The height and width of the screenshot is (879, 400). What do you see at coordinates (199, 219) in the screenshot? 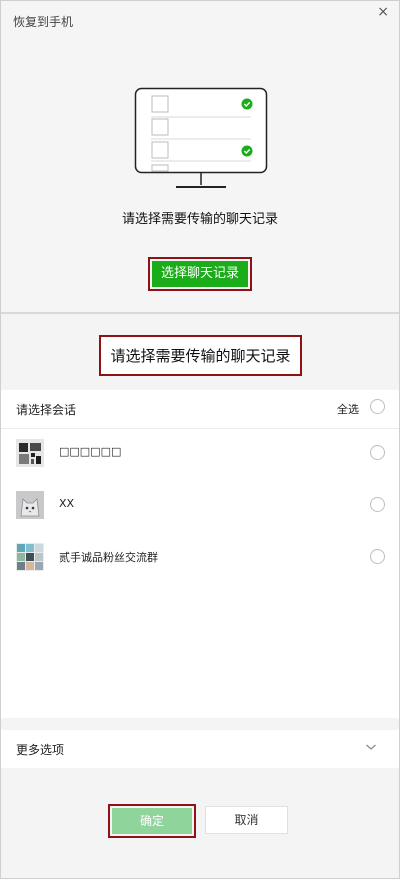
I see `top-prompt: 请选择需要传输的聊天记录` at bounding box center [199, 219].